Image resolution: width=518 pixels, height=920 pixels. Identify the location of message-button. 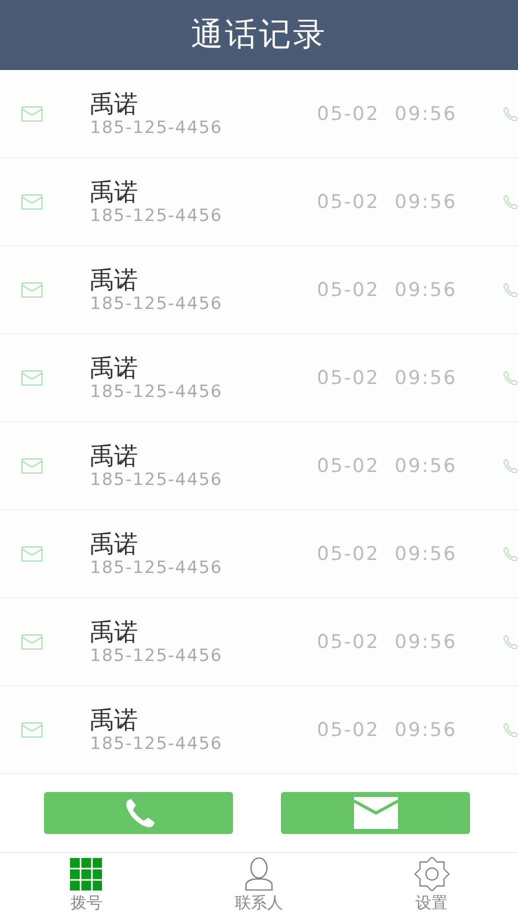
(375, 813).